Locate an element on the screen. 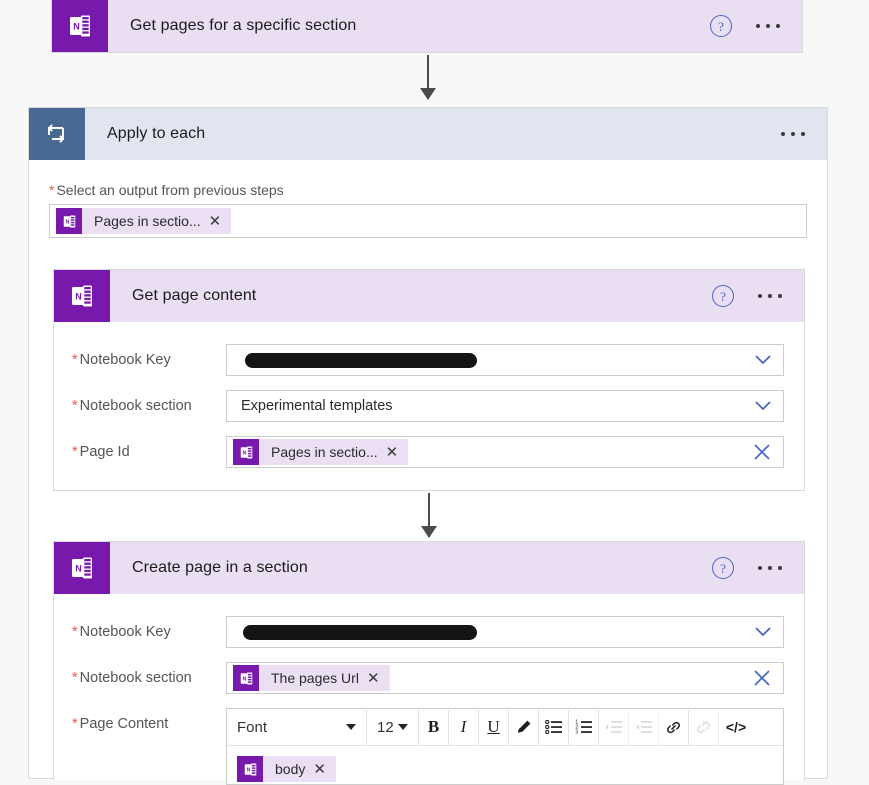 The image size is (869, 785). notebook-section-input: N The pages Url ✕ is located at coordinates (505, 678).